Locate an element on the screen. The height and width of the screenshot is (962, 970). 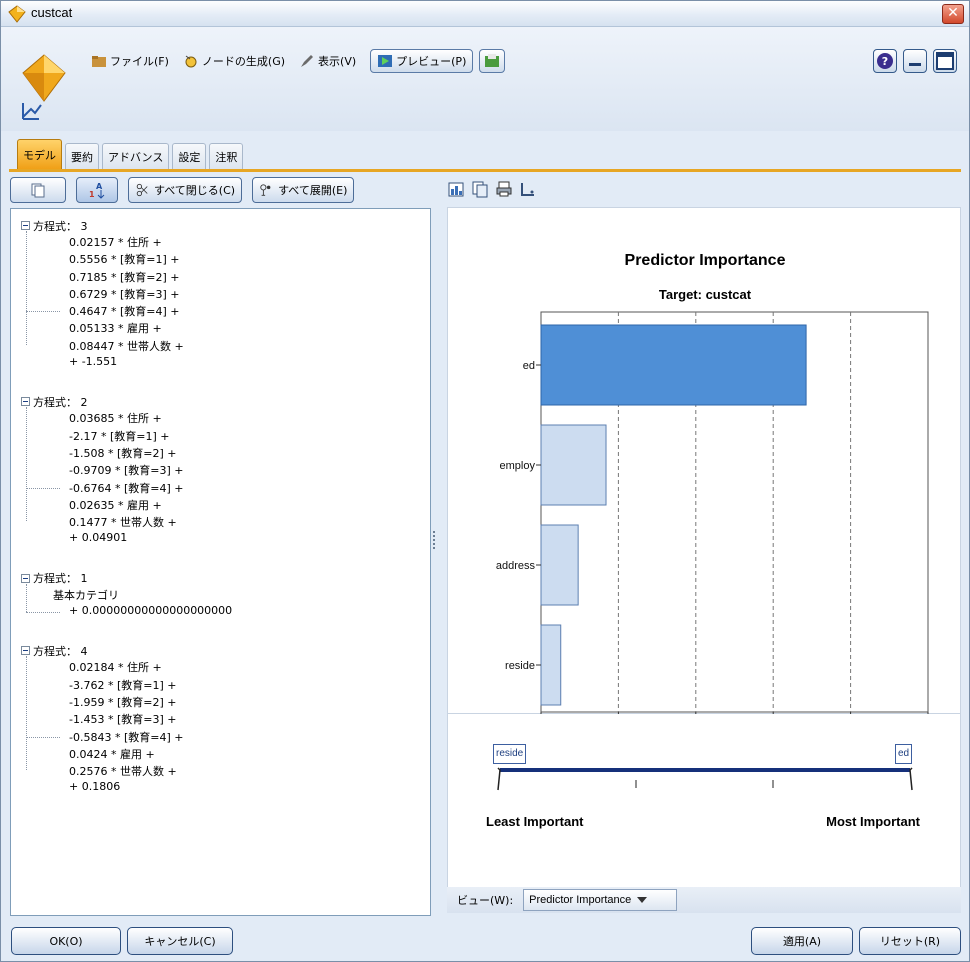
tab-summary: 要約 is located at coordinates (82, 156).